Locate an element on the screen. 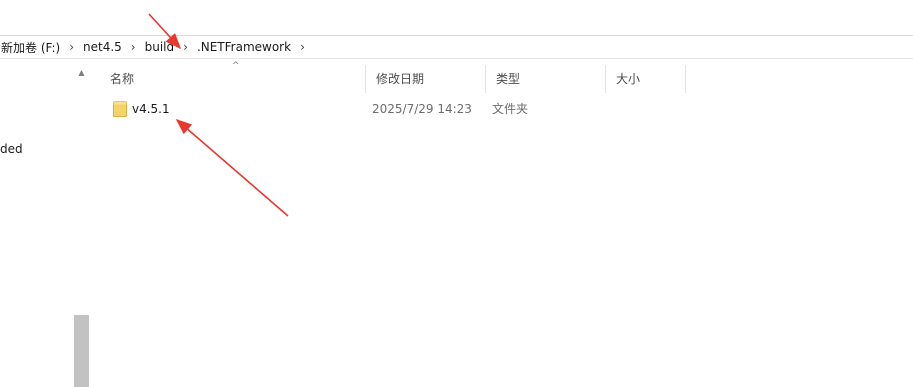  column-header-size: 大小 is located at coordinates (646, 79).